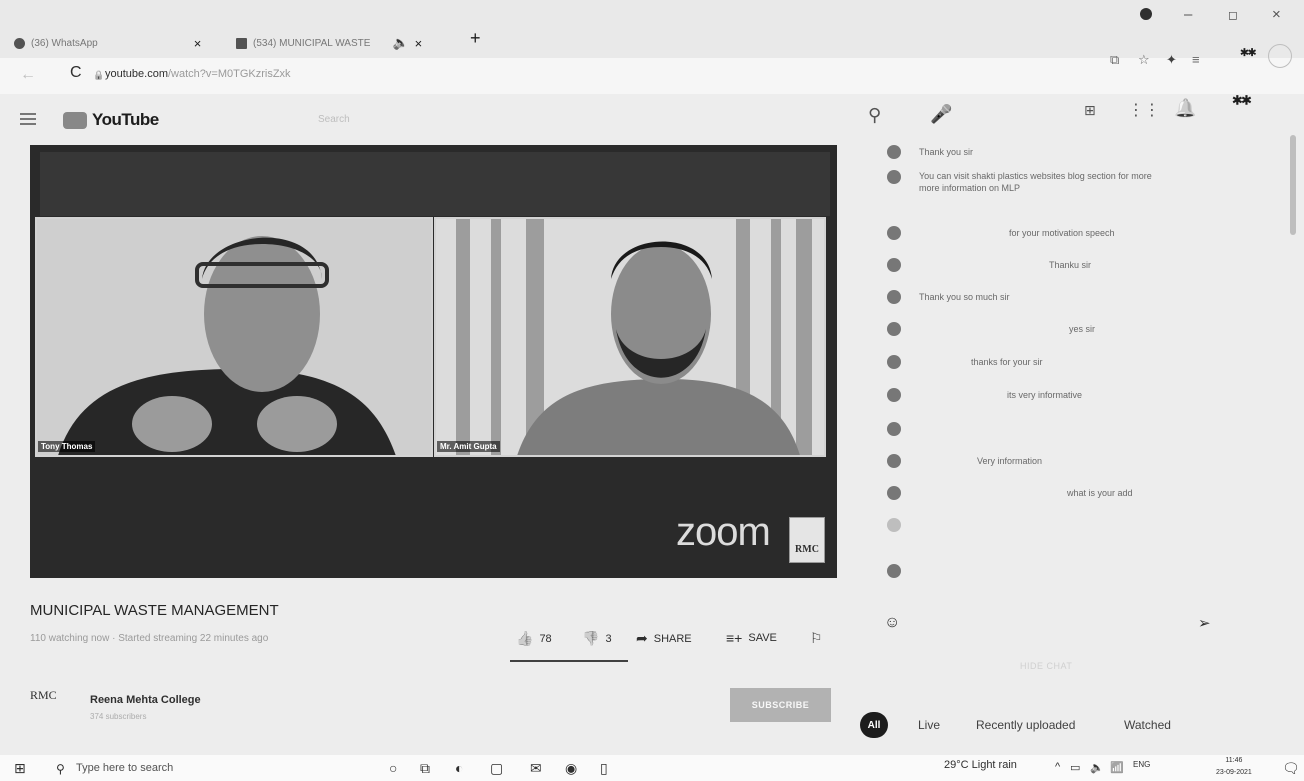  Describe the element at coordinates (107, 43) in the screenshot. I see `tab-whatsapp: (36) WhatsApp ×` at that location.